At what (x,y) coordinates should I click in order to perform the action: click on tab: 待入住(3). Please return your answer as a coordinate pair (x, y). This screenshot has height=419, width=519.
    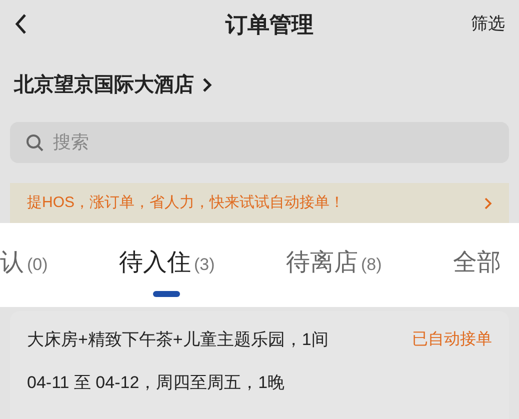
    Looking at the image, I should click on (167, 271).